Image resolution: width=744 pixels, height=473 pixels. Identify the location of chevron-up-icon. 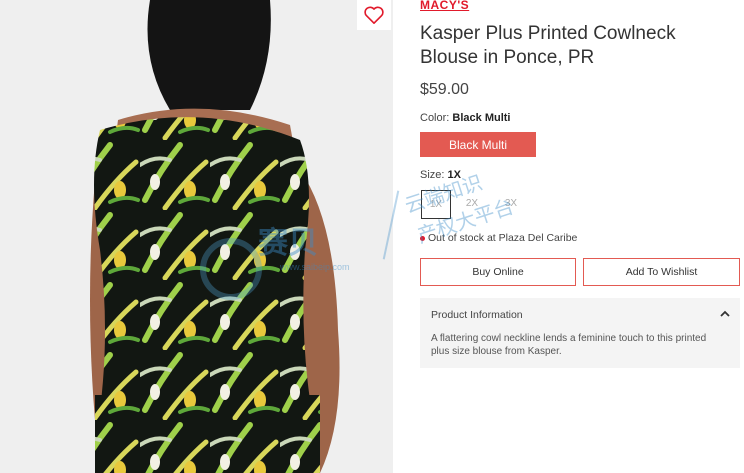
(725, 314).